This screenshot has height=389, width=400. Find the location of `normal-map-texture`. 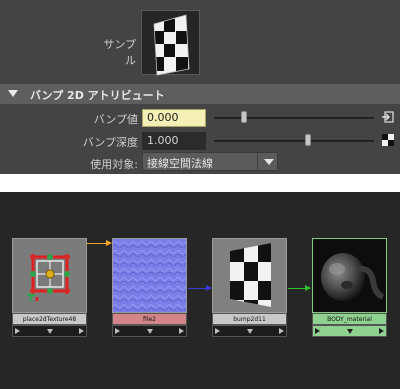

normal-map-texture is located at coordinates (149, 275).